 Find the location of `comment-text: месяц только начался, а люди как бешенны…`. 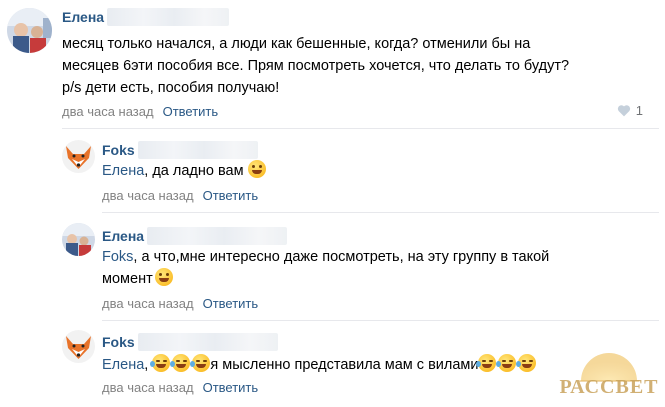

comment-text: месяц только начался, а люди как бешенны… is located at coordinates (352, 66).